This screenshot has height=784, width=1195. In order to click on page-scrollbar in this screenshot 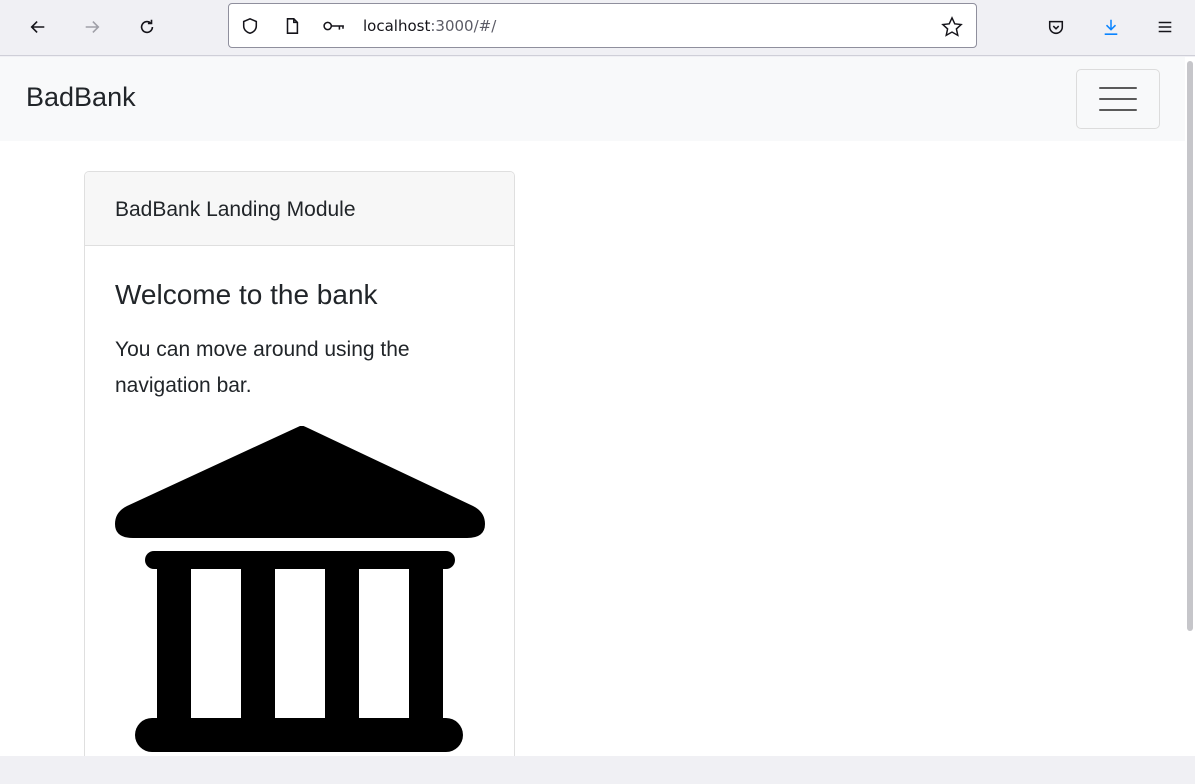, I will do `click(1190, 406)`.